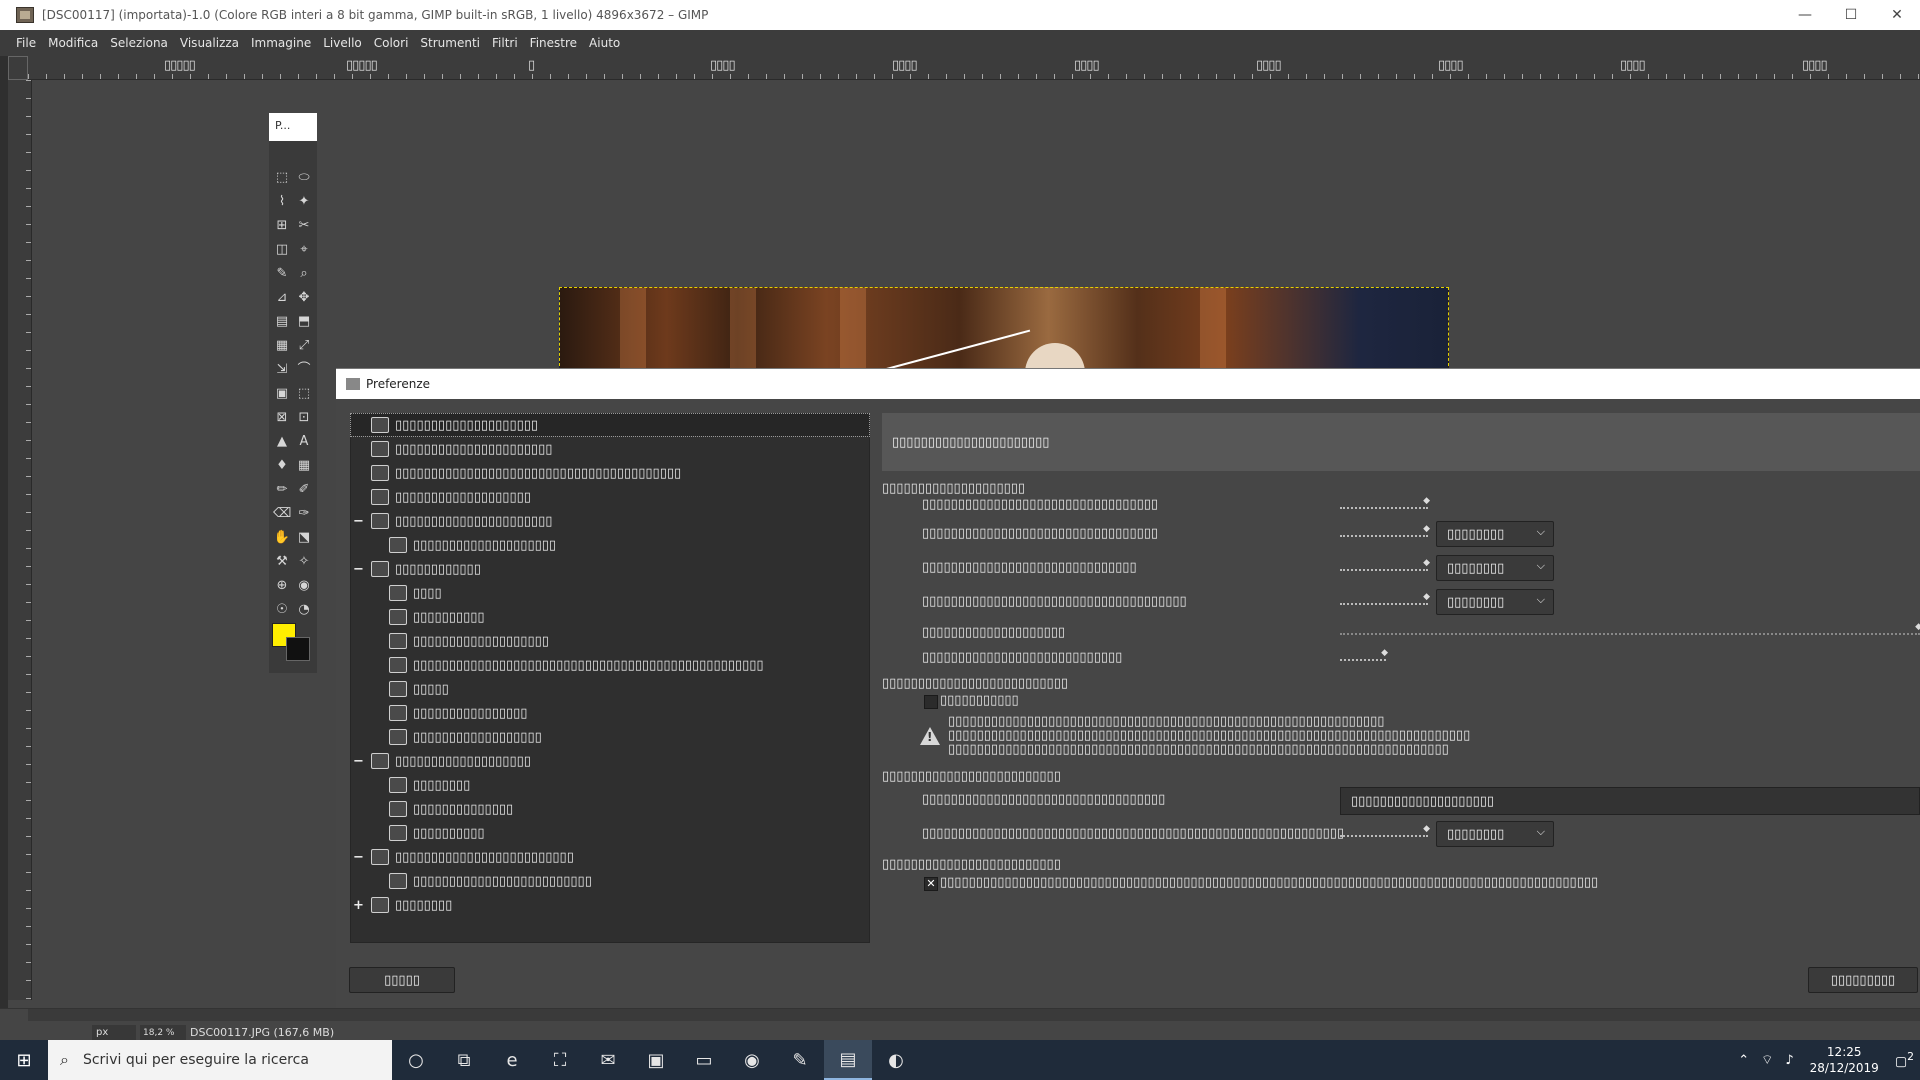 This screenshot has width=1920, height=1080. I want to click on menu-windows: Finestre, so click(553, 43).